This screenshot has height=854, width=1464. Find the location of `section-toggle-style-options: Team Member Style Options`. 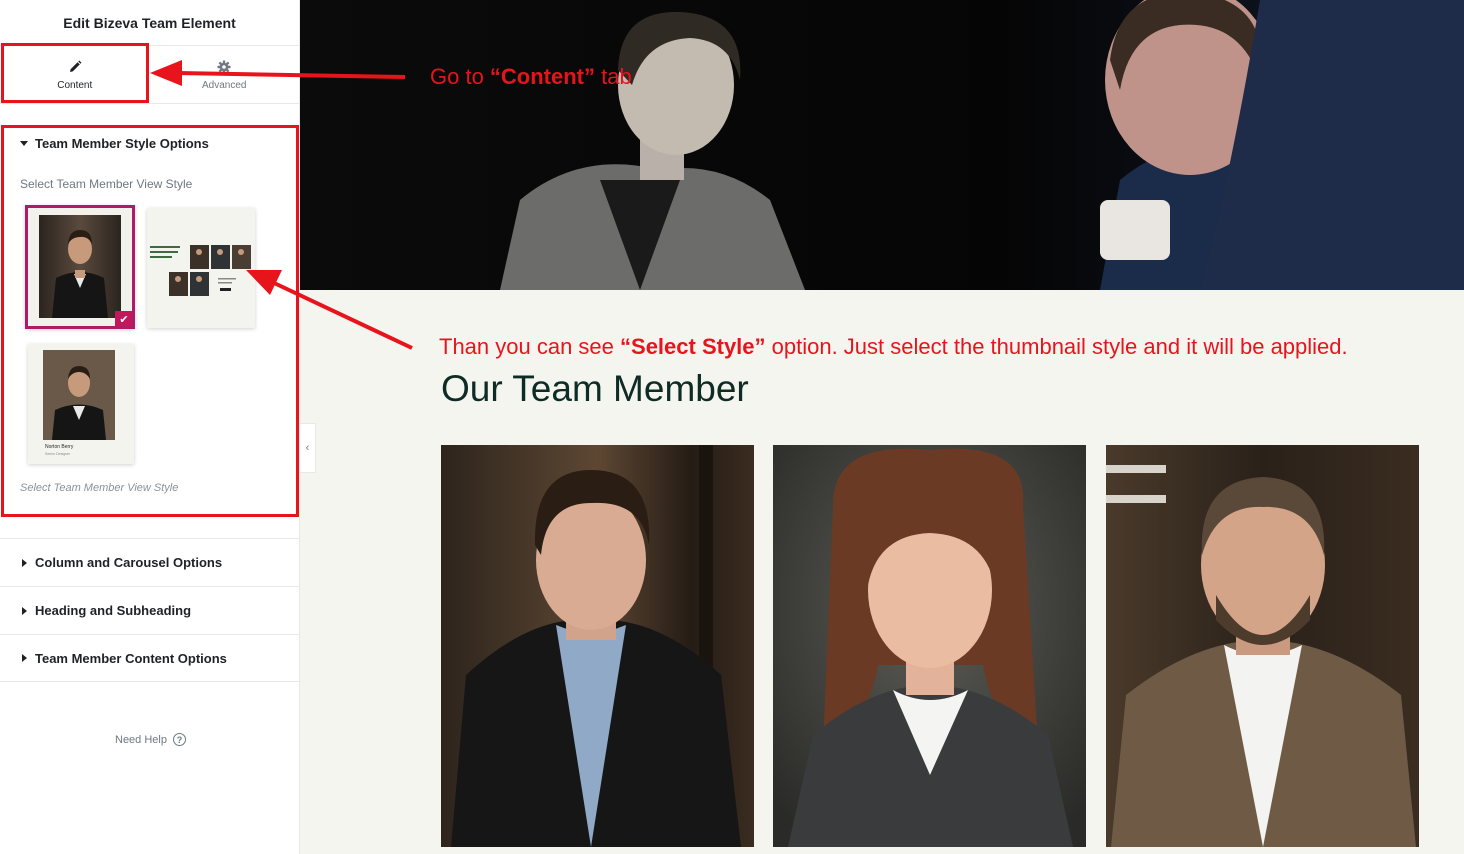

section-toggle-style-options: Team Member Style Options is located at coordinates (114, 143).